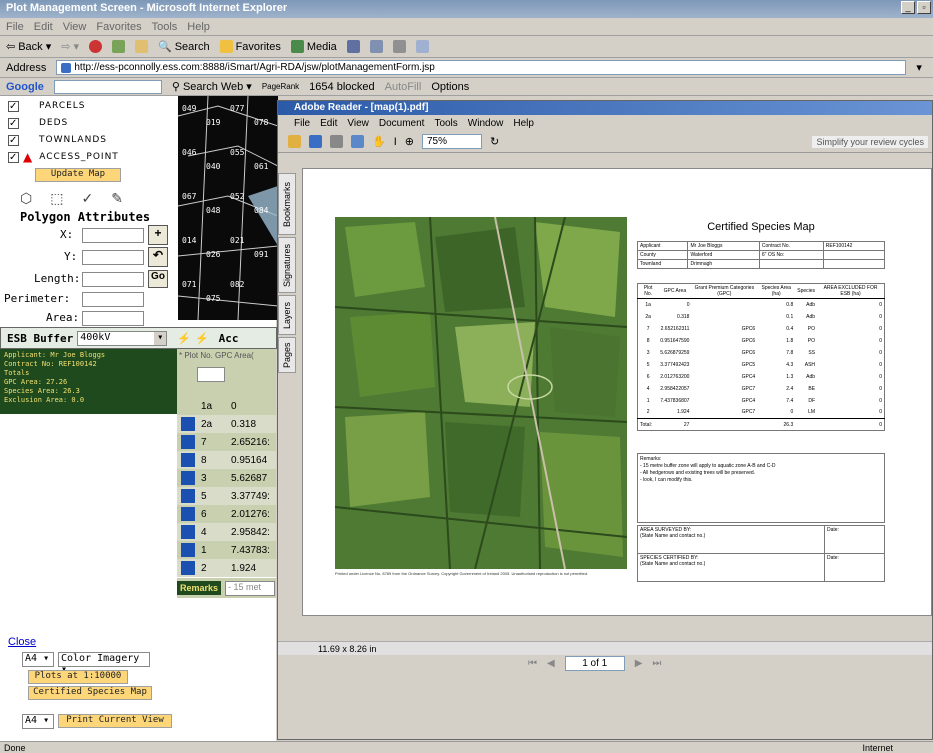 Image resolution: width=933 pixels, height=753 pixels. Describe the element at coordinates (287, 204) in the screenshot. I see `bookmarks-tab: Bookmarks` at that location.